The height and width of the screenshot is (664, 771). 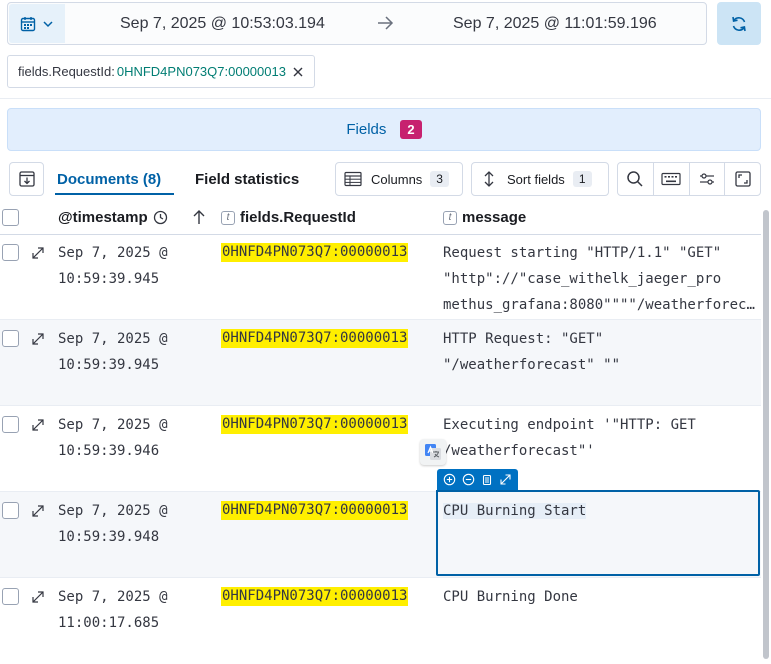 I want to click on tab-field-statistics: Field statistics, so click(x=247, y=179).